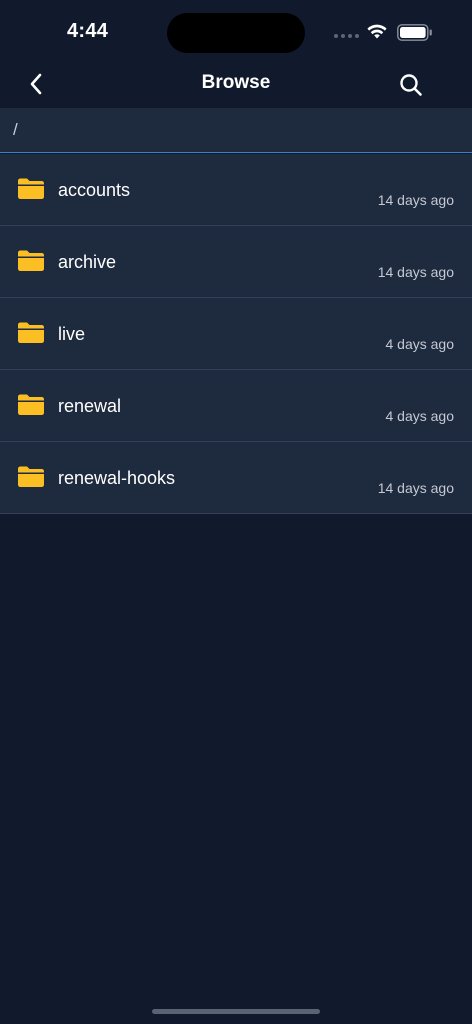 The image size is (472, 1024). What do you see at coordinates (88, 31) in the screenshot?
I see `status-time: 4:44` at bounding box center [88, 31].